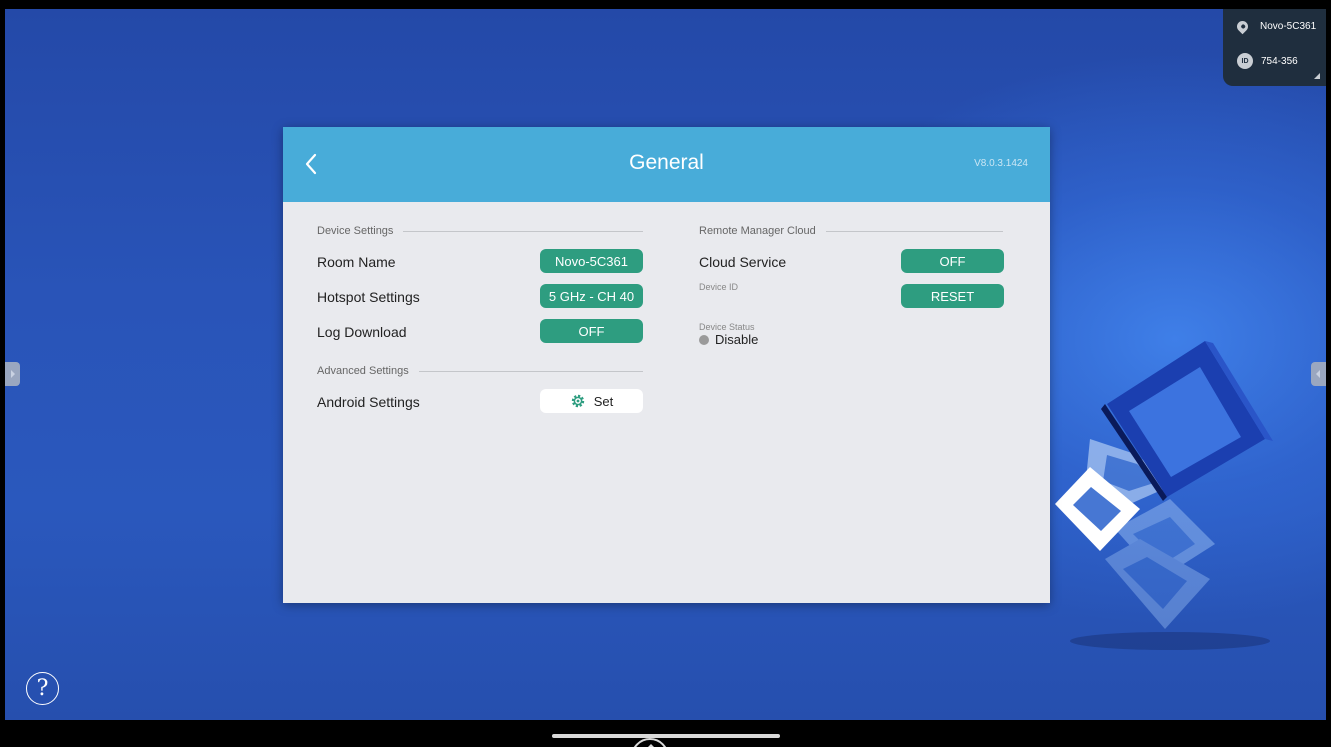 Image resolution: width=1331 pixels, height=747 pixels. What do you see at coordinates (757, 231) in the screenshot?
I see `section-title: Remote Manager Cloud` at bounding box center [757, 231].